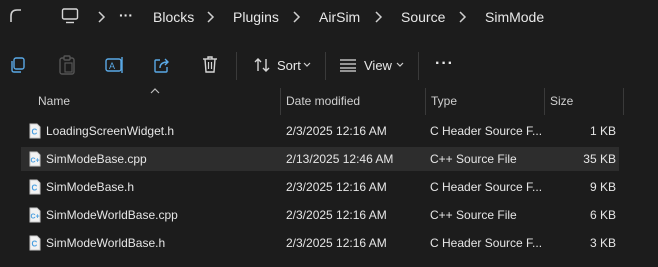 Image resolution: width=658 pixels, height=267 pixels. Describe the element at coordinates (16, 17) in the screenshot. I see `recent-locations-icon` at that location.